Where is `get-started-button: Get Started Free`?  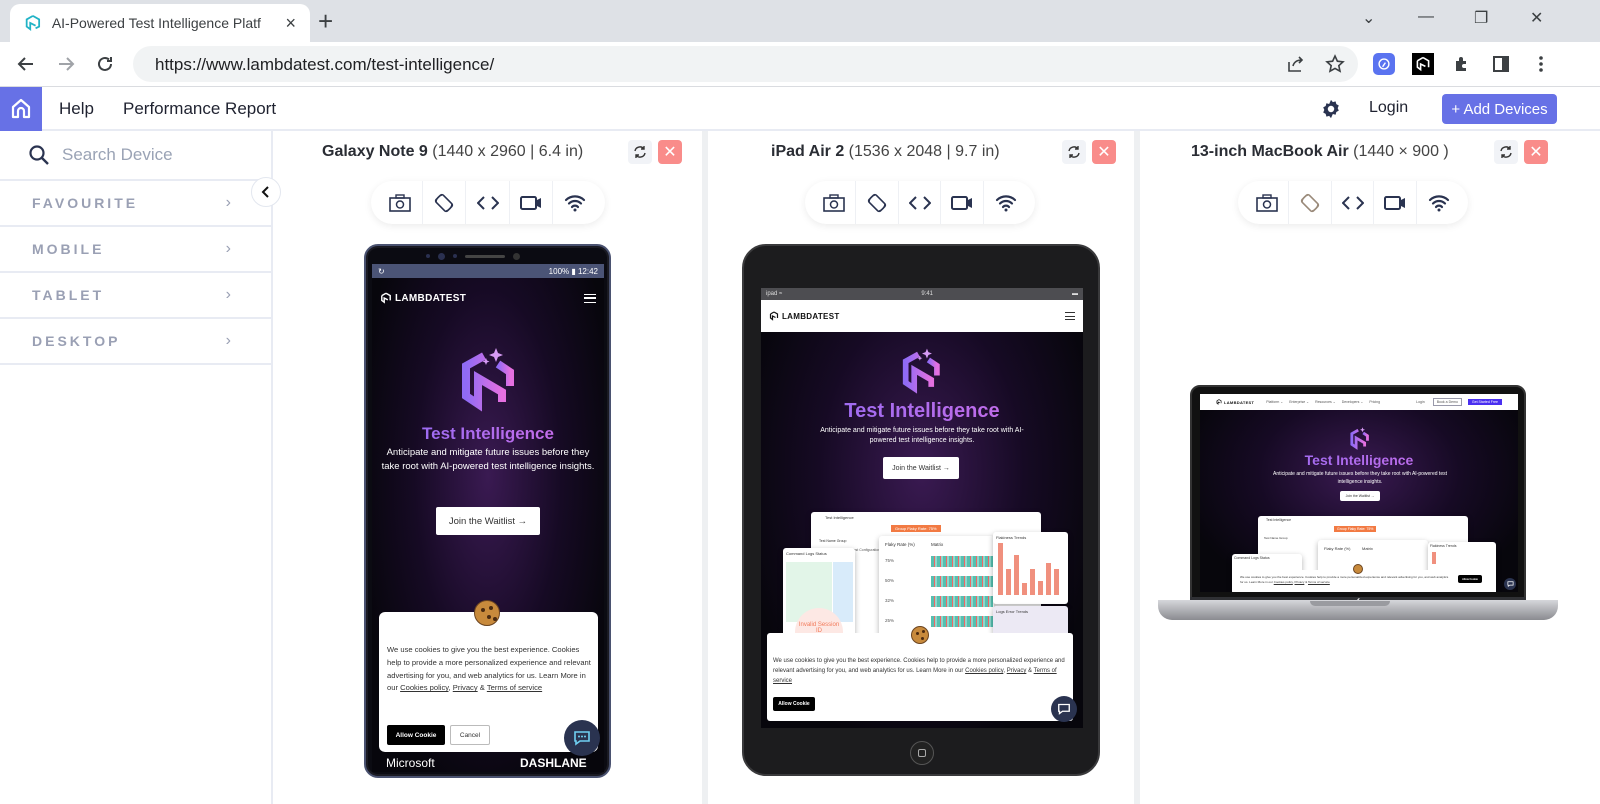
get-started-button: Get Started Free is located at coordinates (1484, 402).